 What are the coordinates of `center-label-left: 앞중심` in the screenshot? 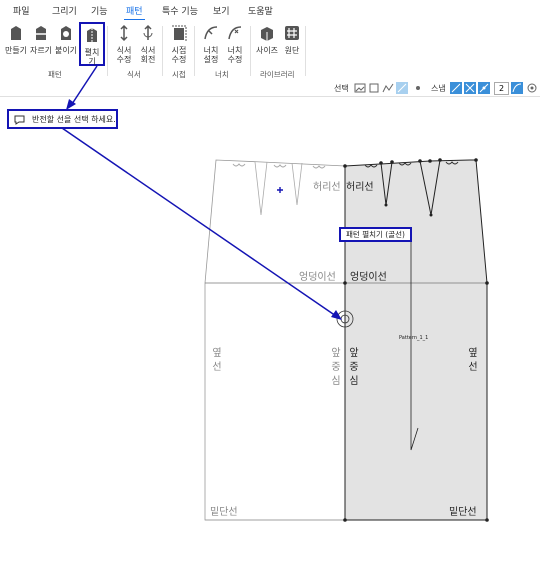 It's located at (336, 367).